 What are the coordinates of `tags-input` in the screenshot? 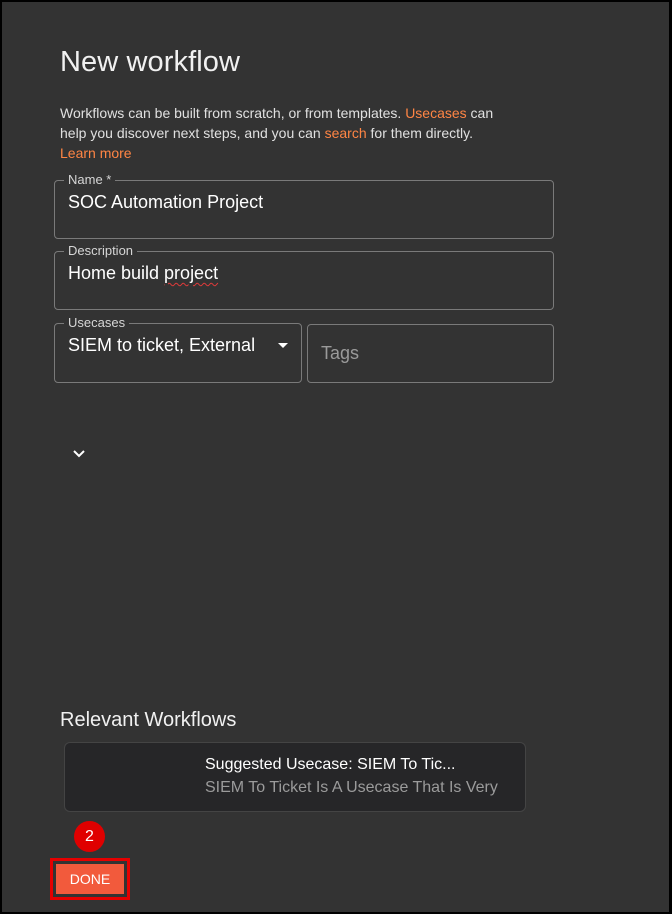 It's located at (430, 353).